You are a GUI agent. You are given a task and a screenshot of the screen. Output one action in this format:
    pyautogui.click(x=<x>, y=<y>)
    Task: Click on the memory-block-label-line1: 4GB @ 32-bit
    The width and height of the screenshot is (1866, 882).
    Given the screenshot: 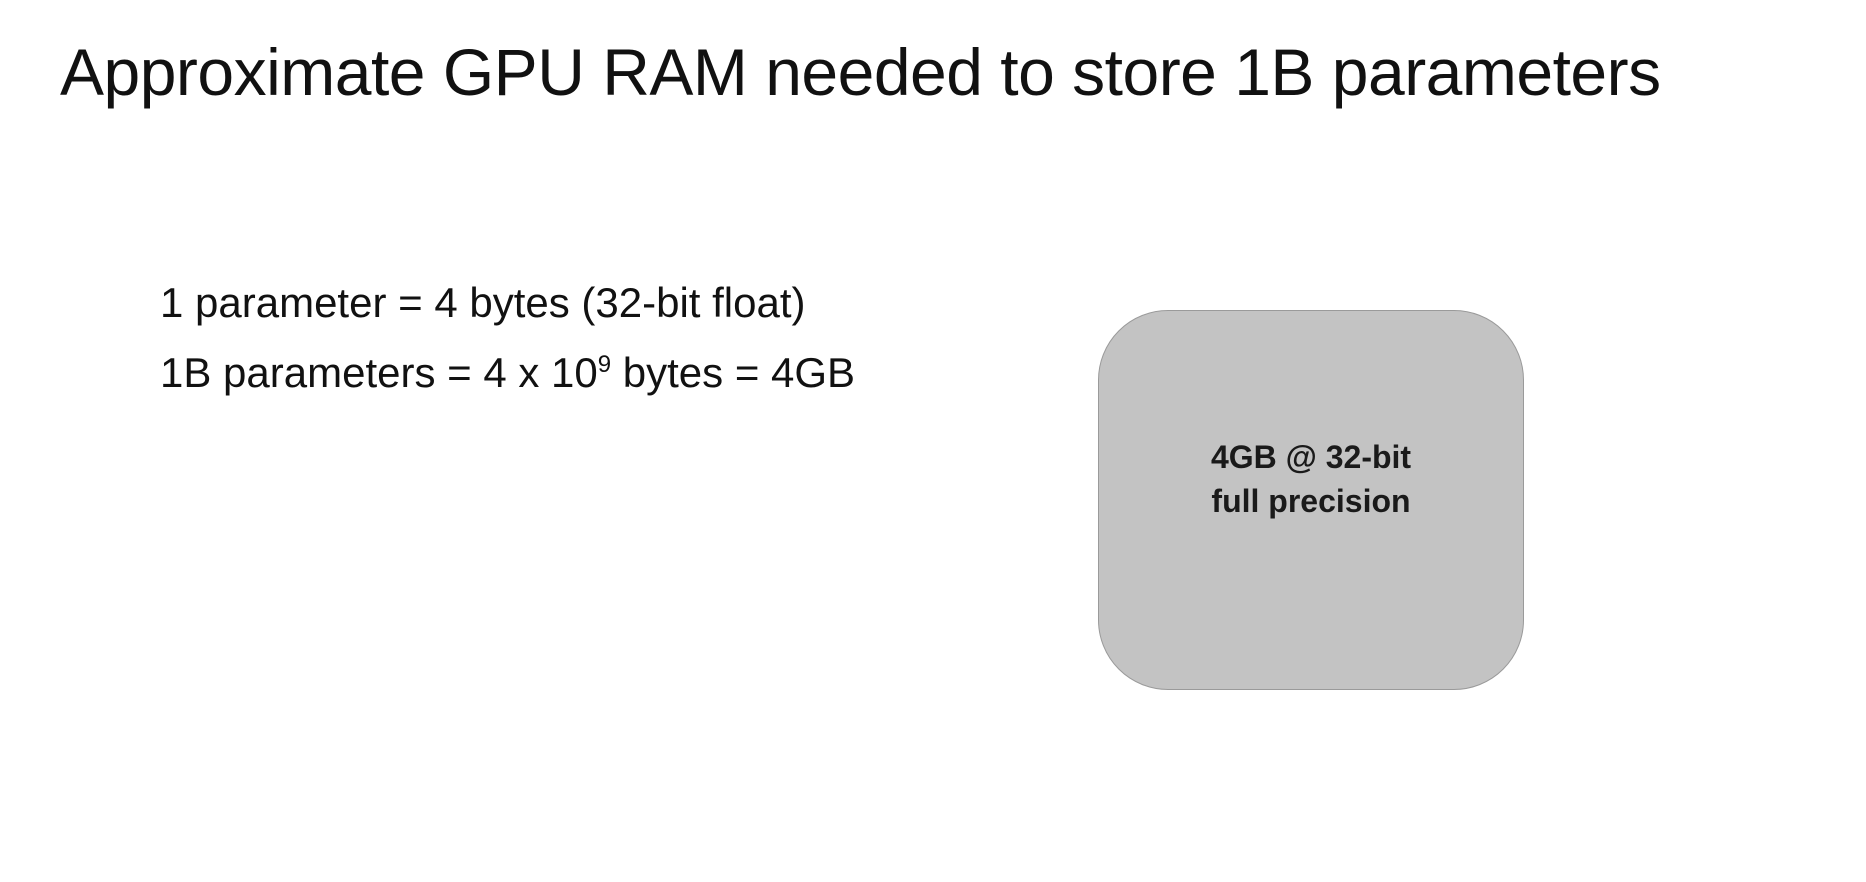 What is the action you would take?
    pyautogui.click(x=1311, y=457)
    